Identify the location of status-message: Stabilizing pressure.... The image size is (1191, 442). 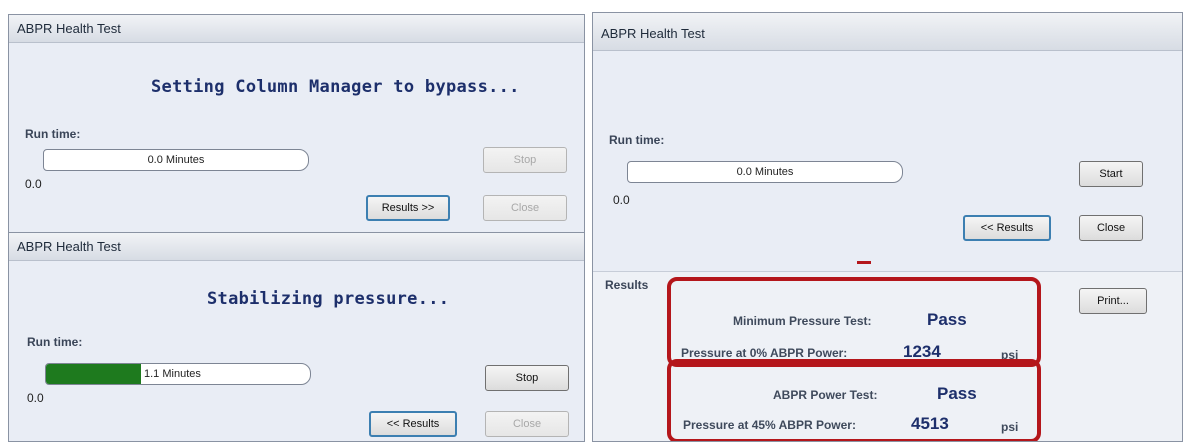
(328, 299).